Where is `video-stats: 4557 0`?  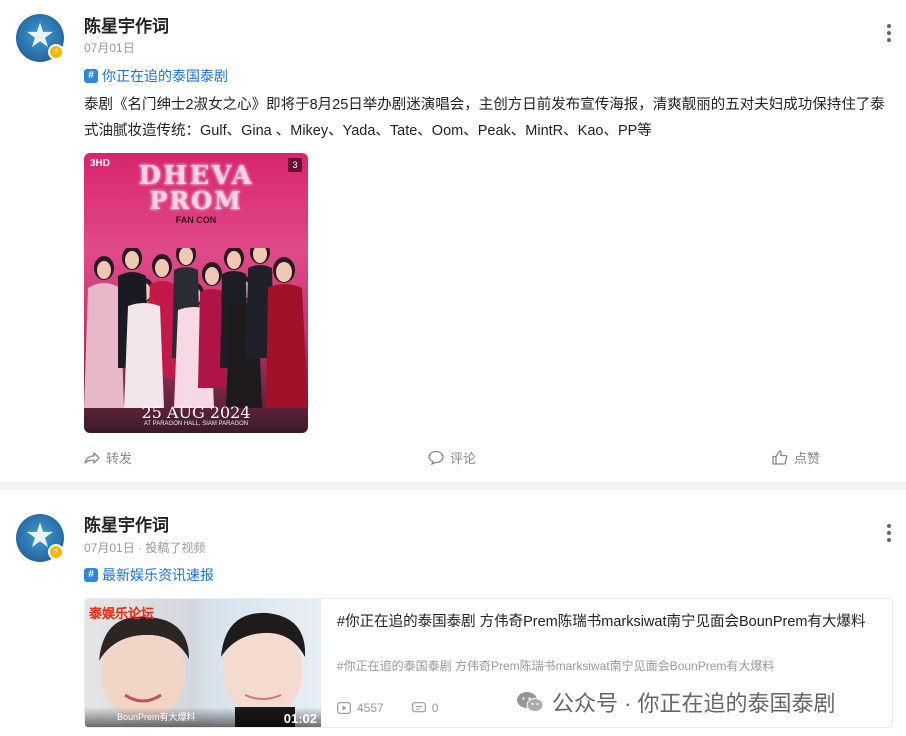 video-stats: 4557 0 is located at coordinates (401, 708).